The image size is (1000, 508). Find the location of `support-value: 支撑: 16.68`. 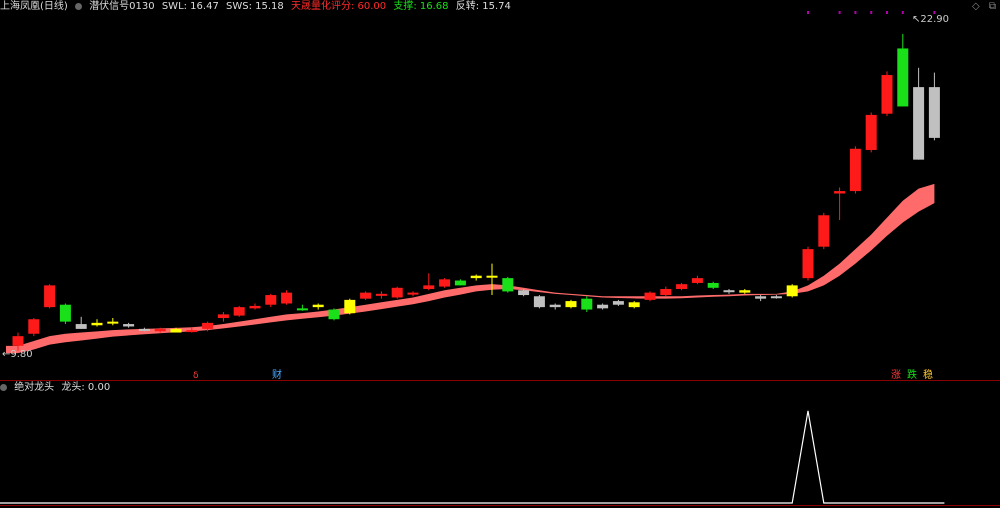

support-value: 支撑: 16.68 is located at coordinates (421, 6).